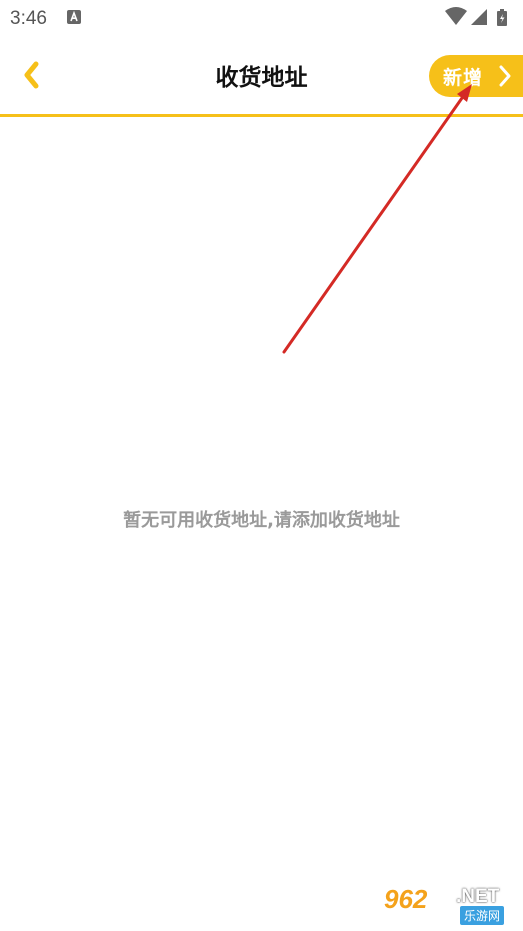 This screenshot has width=523, height=931. What do you see at coordinates (406, 899) in the screenshot?
I see `watermark-number: 962` at bounding box center [406, 899].